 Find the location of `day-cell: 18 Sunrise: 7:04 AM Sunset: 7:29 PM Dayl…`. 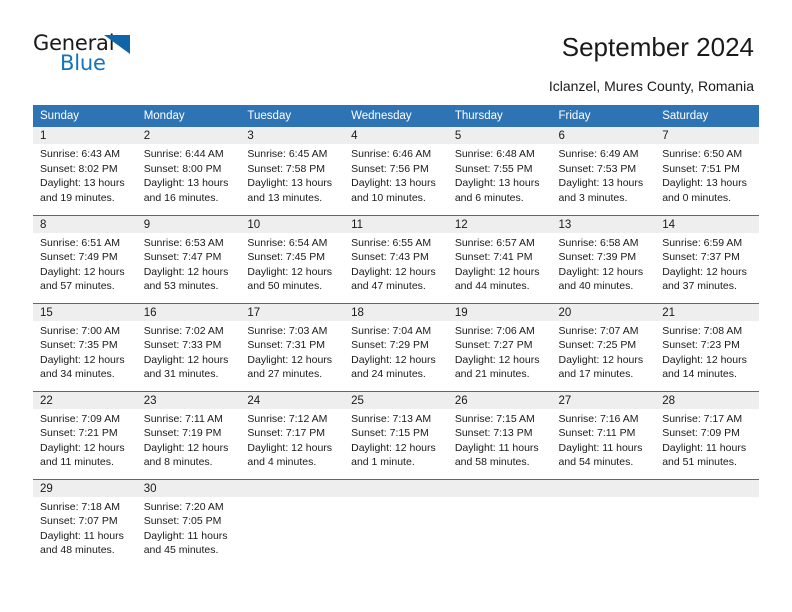

day-cell: 18 Sunrise: 7:04 AM Sunset: 7:29 PM Dayl… is located at coordinates (396, 346).